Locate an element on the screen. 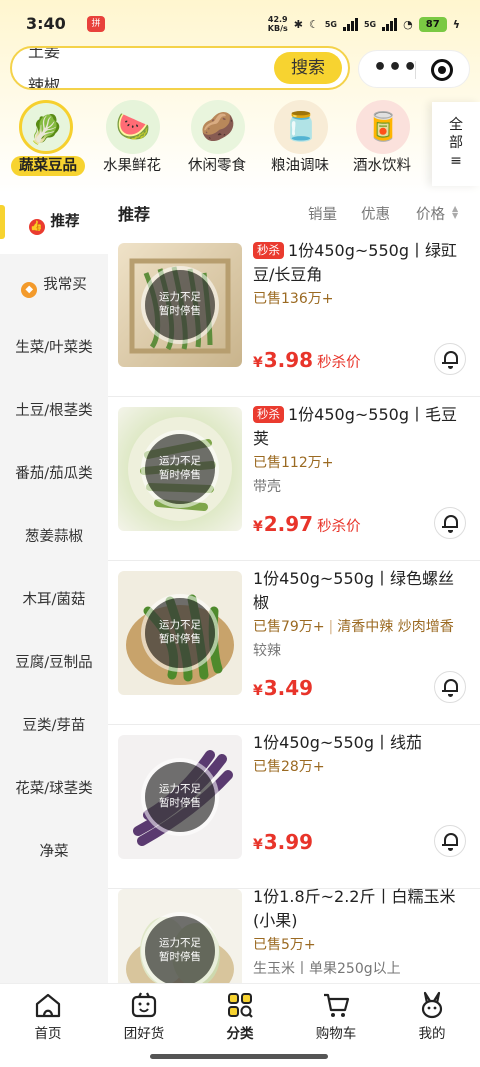 The height and width of the screenshot is (1067, 480). product-price: ¥2.97 秒杀价 is located at coordinates (307, 525).